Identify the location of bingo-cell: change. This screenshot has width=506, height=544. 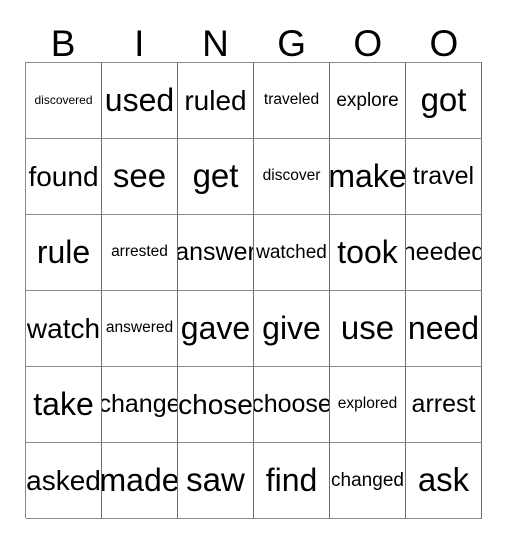
(140, 405).